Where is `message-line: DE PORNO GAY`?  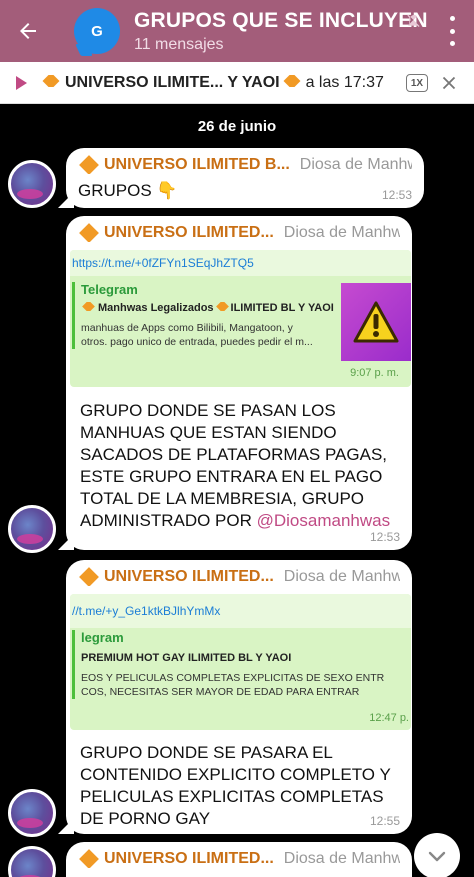 message-line: DE PORNO GAY is located at coordinates (145, 818).